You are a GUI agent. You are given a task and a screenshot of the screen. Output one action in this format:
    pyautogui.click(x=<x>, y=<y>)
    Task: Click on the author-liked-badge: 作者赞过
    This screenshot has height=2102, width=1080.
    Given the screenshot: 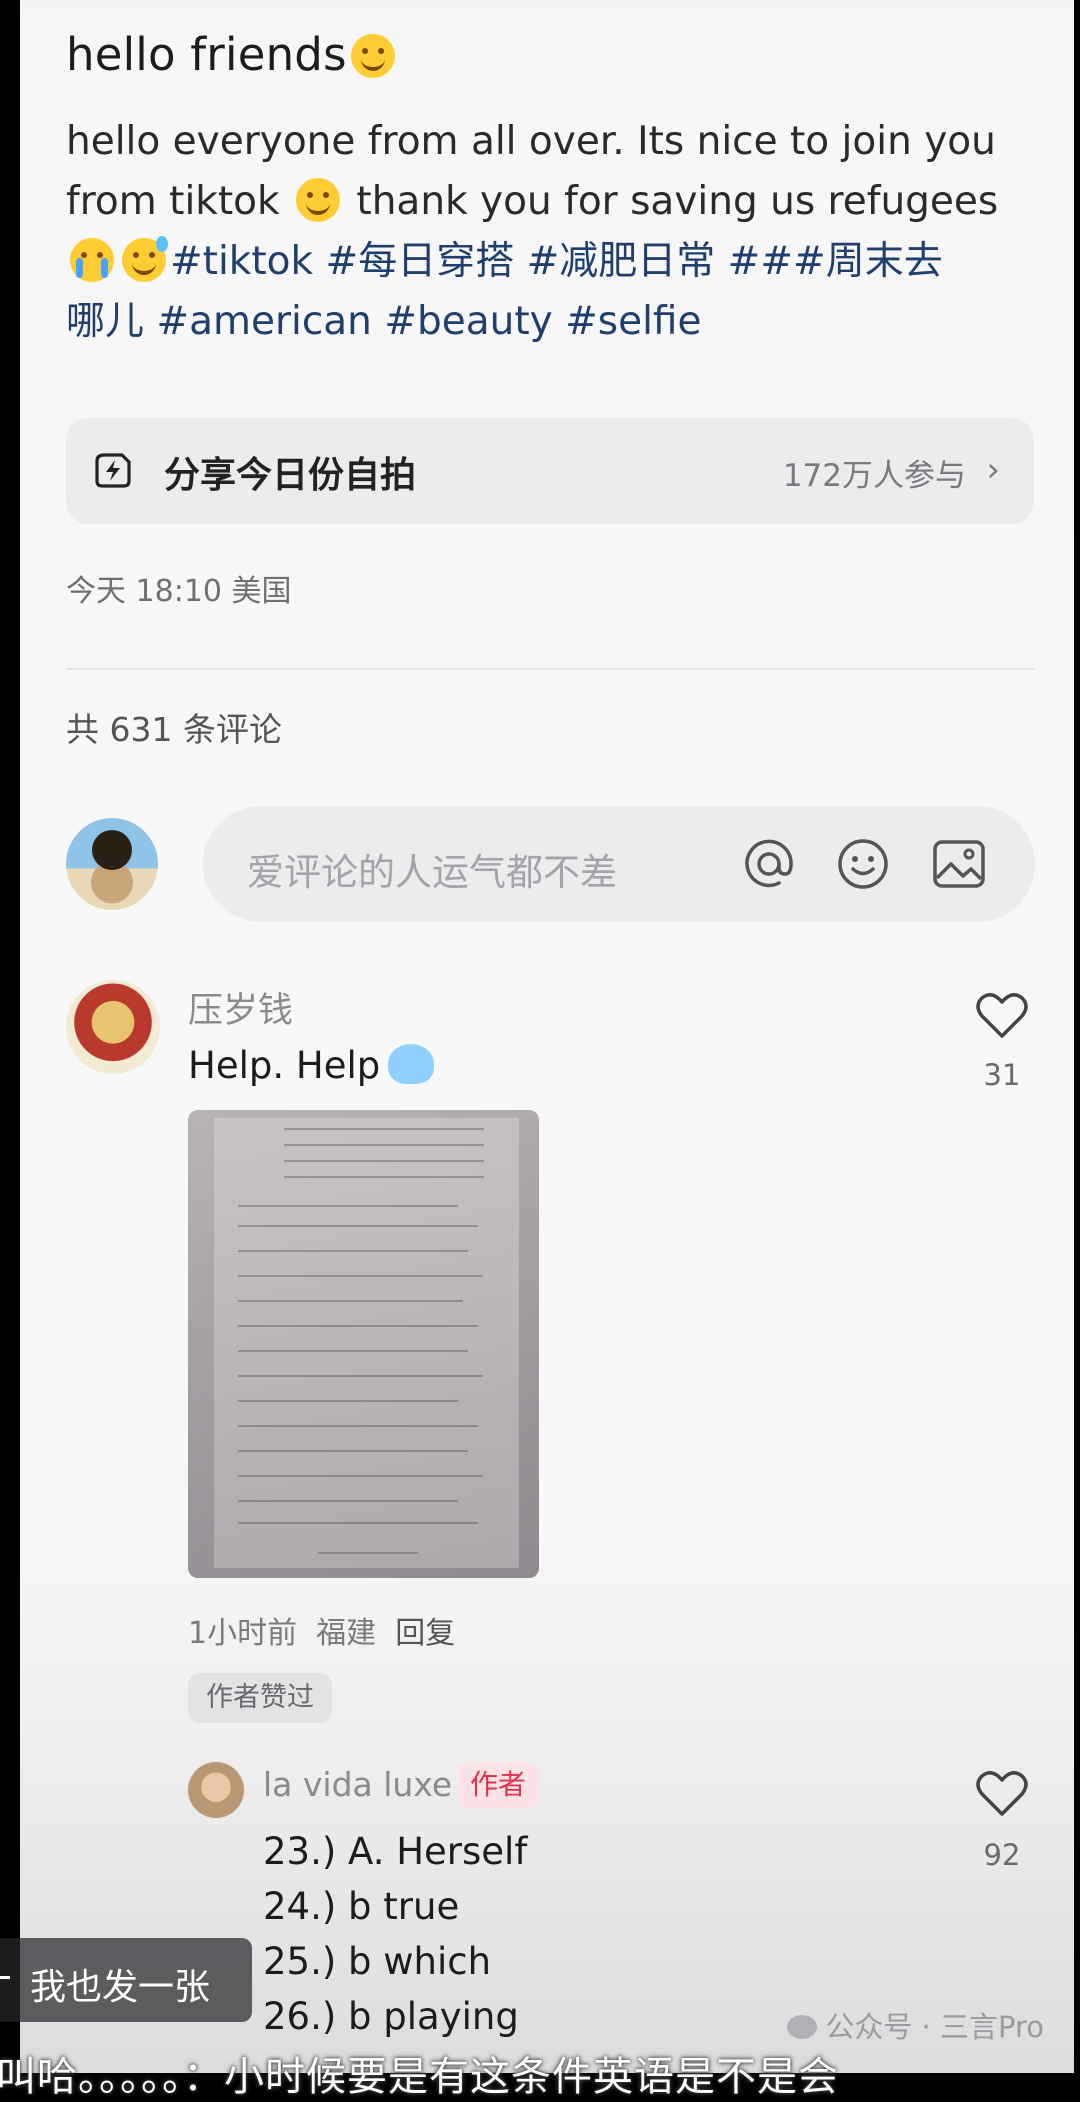 What is the action you would take?
    pyautogui.click(x=260, y=1698)
    